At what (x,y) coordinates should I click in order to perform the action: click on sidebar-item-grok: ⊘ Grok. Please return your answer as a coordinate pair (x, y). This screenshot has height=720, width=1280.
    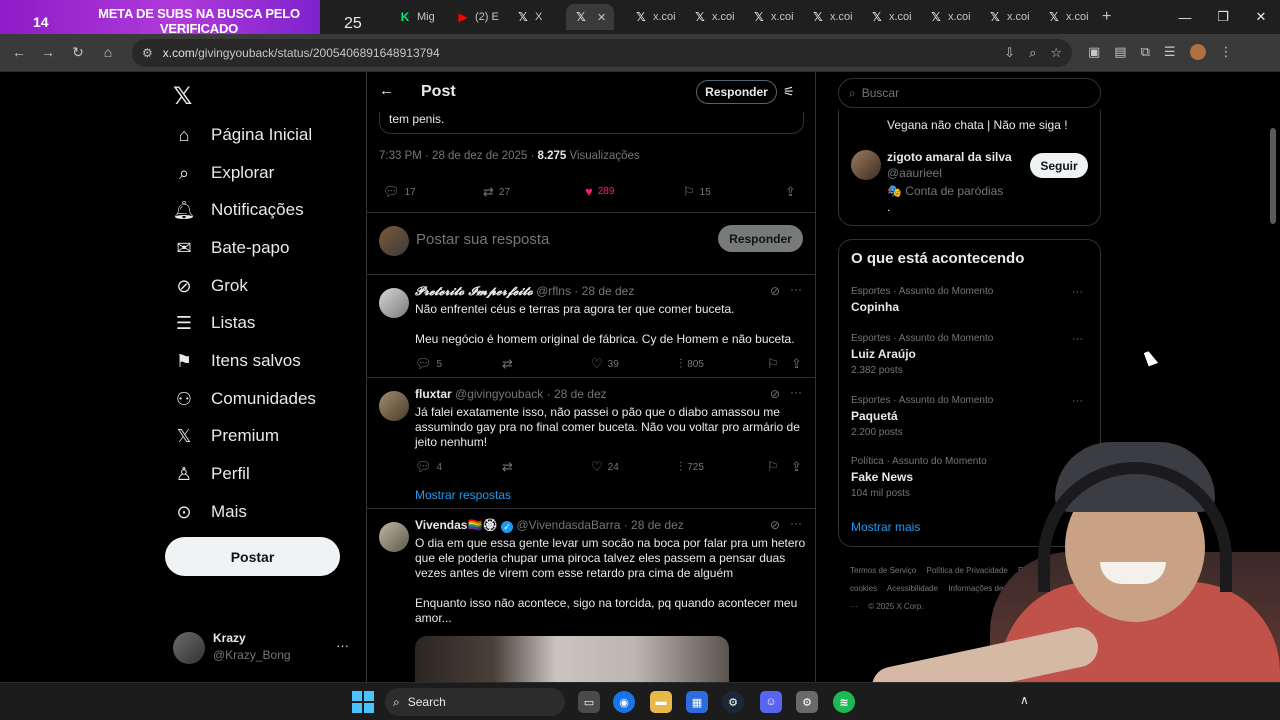
    Looking at the image, I should click on (210, 286).